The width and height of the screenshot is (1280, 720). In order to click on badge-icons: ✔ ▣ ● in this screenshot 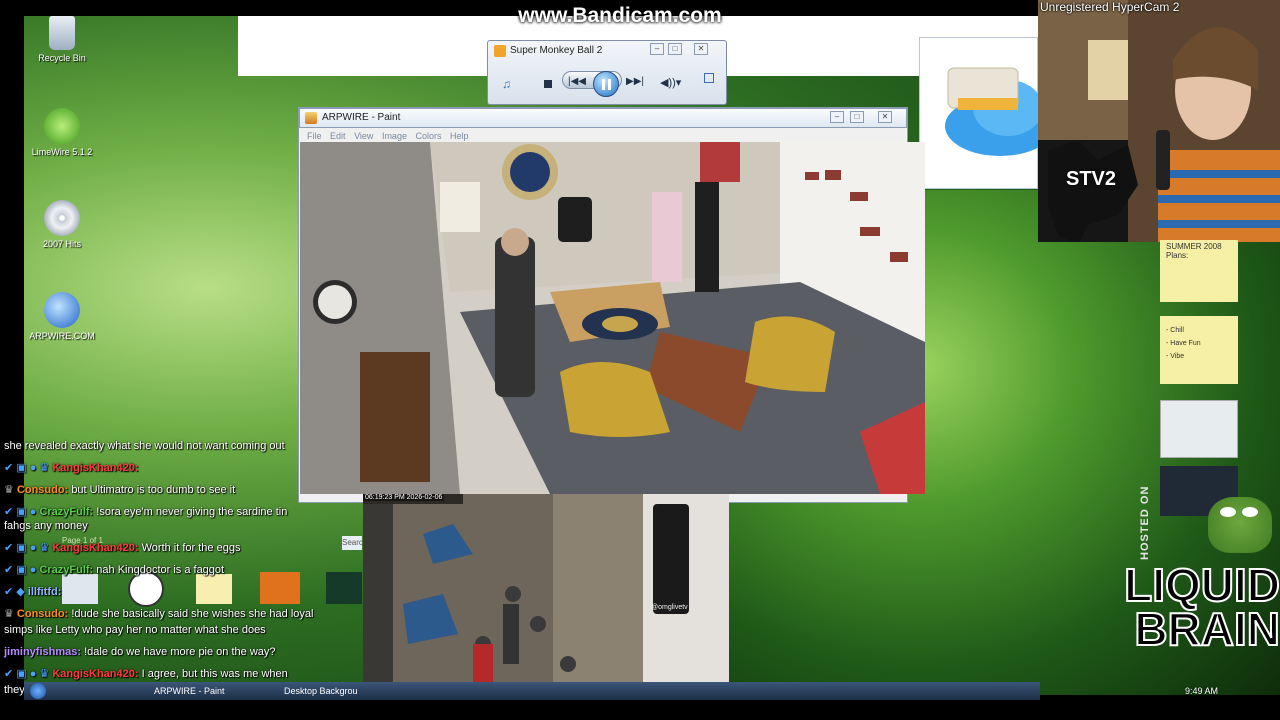, I will do `click(22, 570)`.